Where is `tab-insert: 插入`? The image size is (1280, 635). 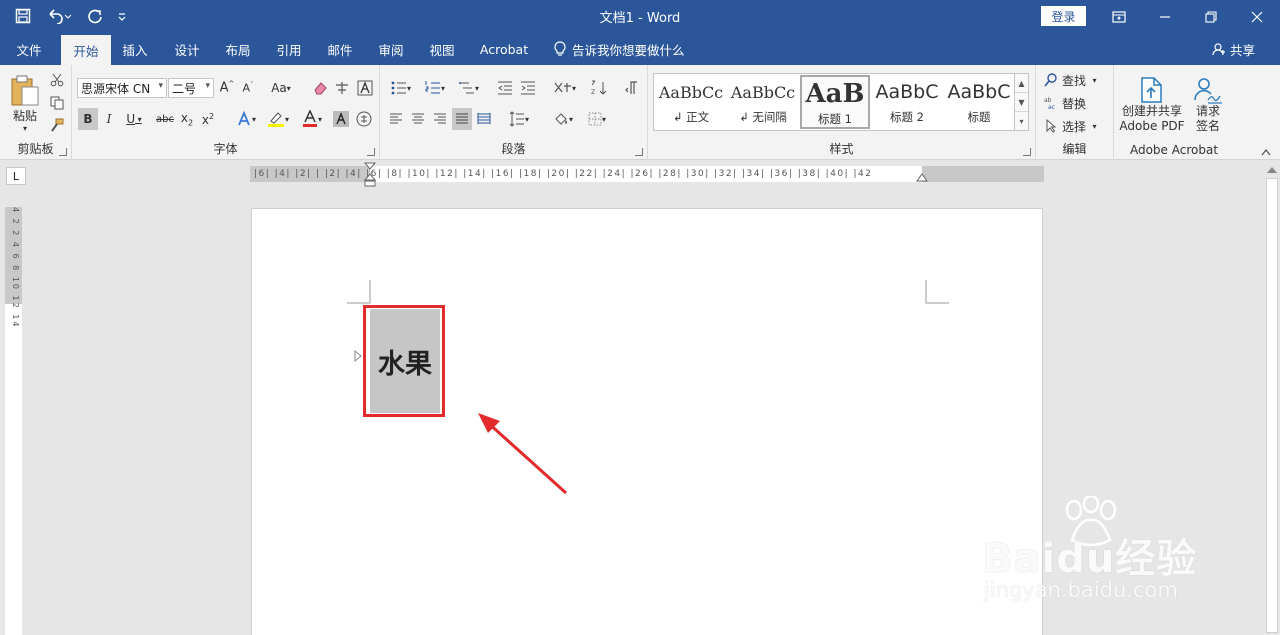 tab-insert: 插入 is located at coordinates (135, 49).